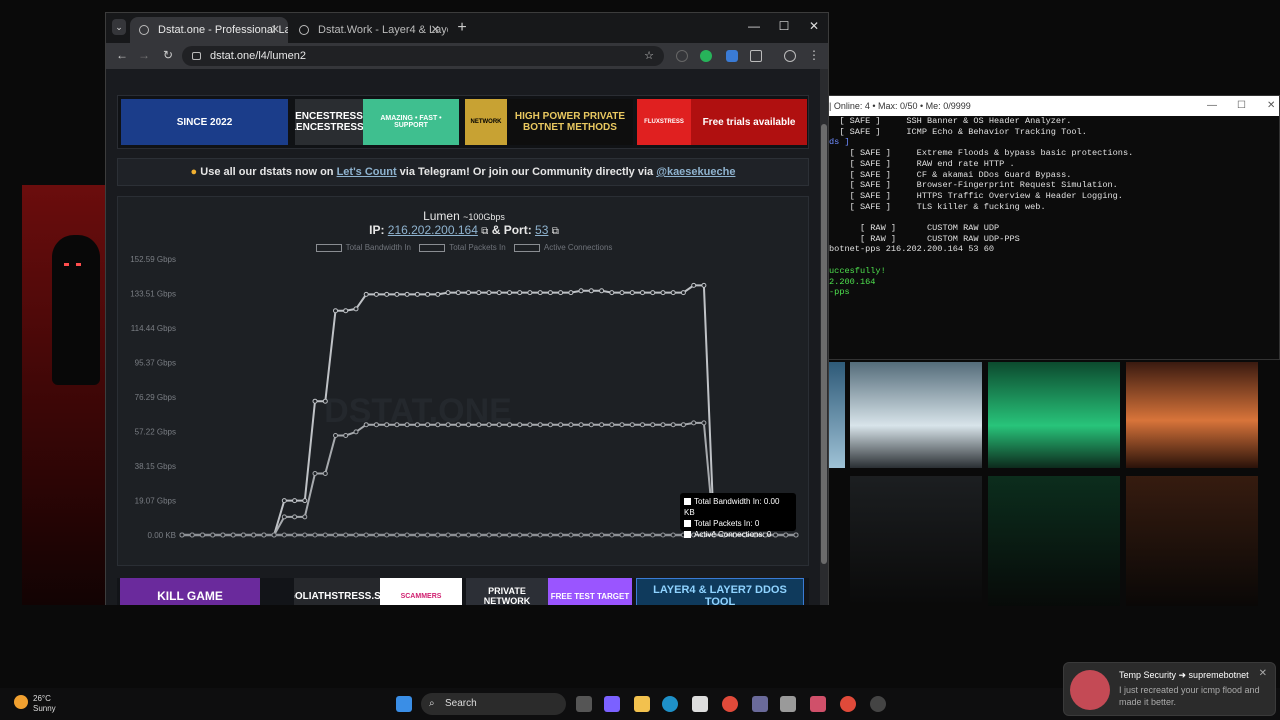 This screenshot has width=1280, height=720. What do you see at coordinates (649, 56) in the screenshot?
I see `bookmark-star-icon: ☆` at bounding box center [649, 56].